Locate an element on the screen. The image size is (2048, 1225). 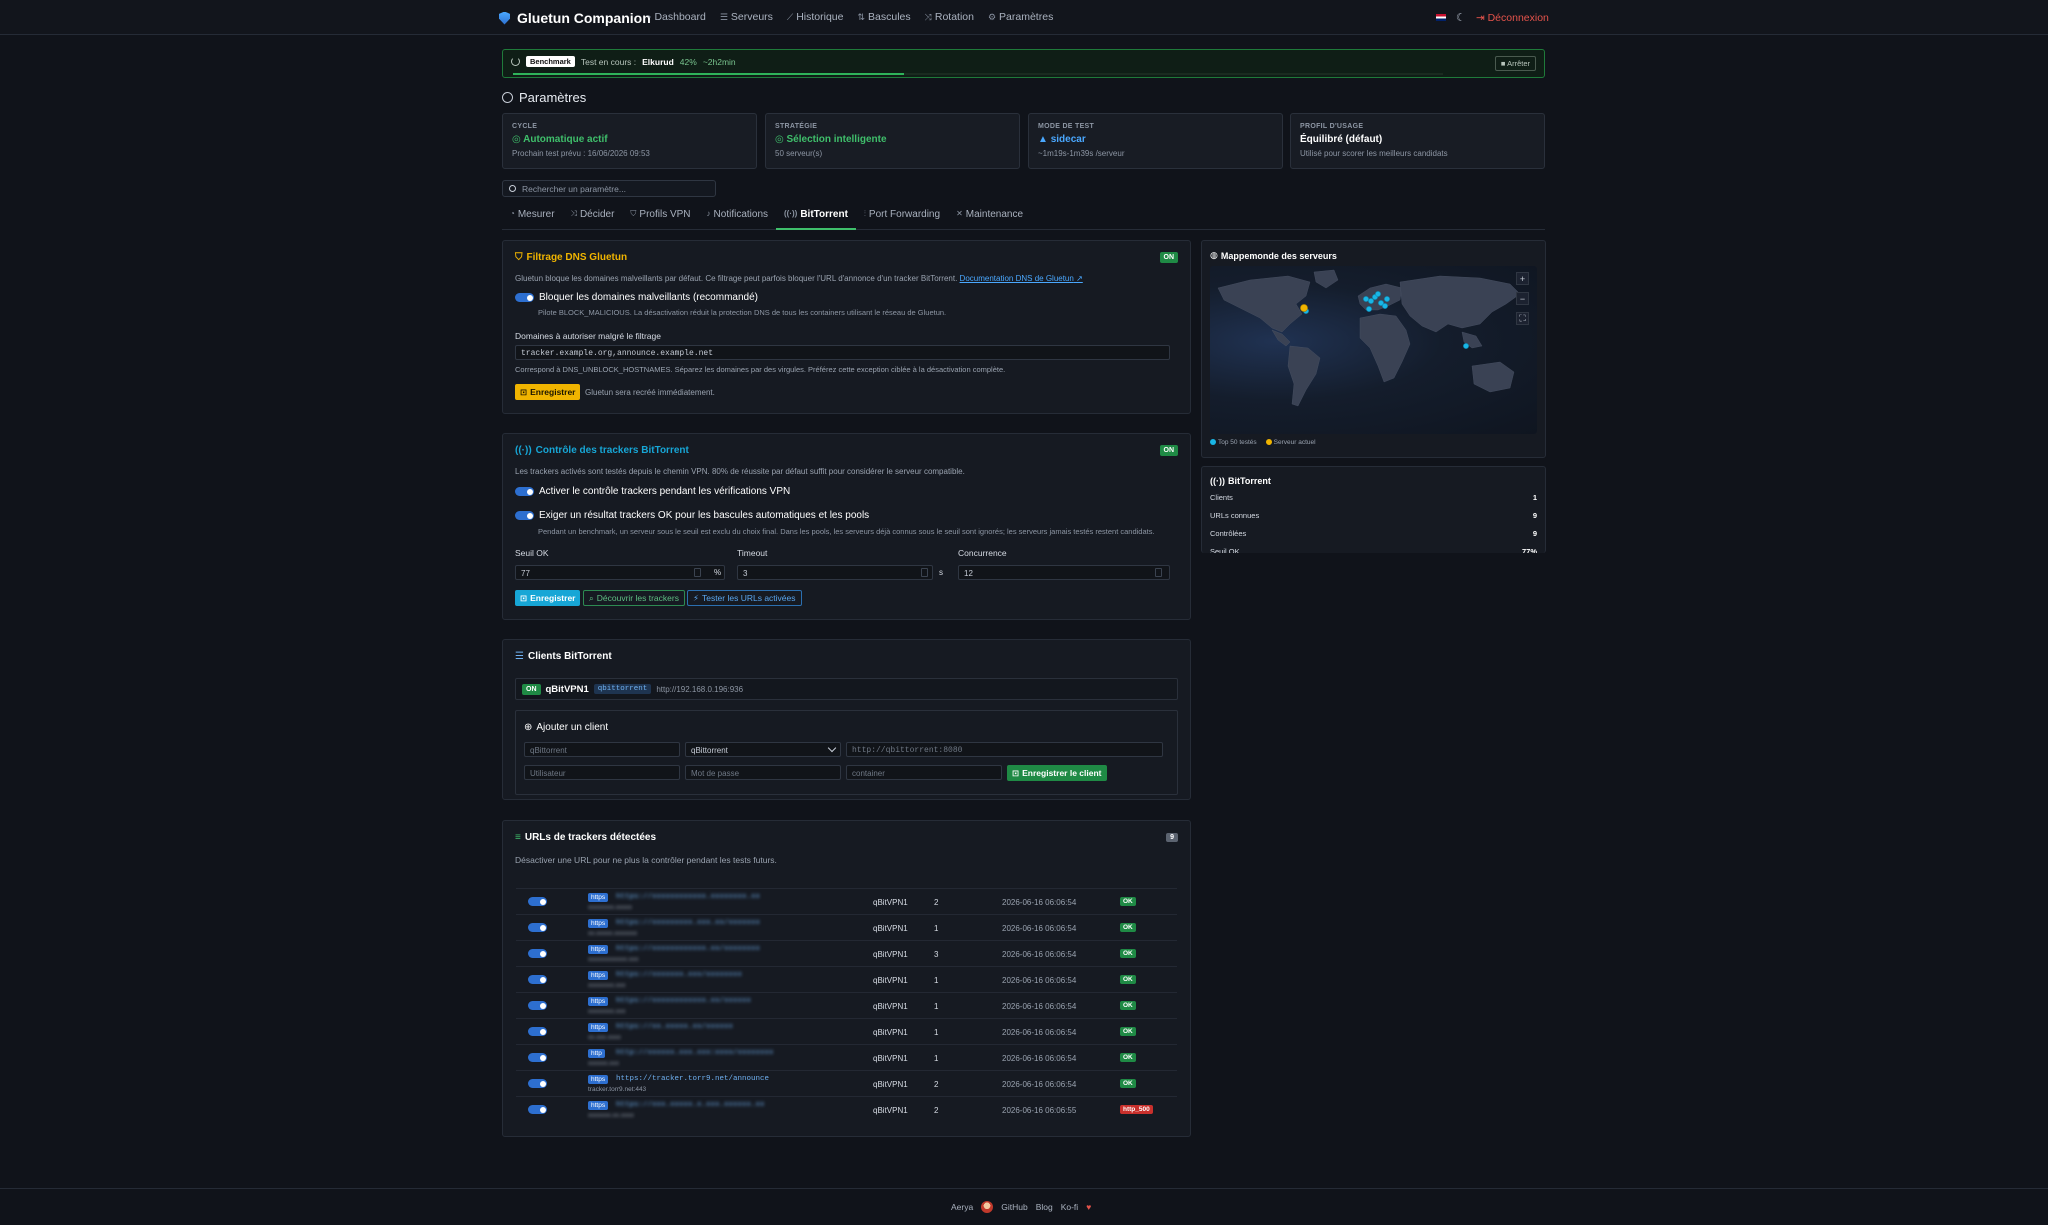
allow-domains-label: Domaines à autoriser malgré le filtrage is located at coordinates (588, 336).